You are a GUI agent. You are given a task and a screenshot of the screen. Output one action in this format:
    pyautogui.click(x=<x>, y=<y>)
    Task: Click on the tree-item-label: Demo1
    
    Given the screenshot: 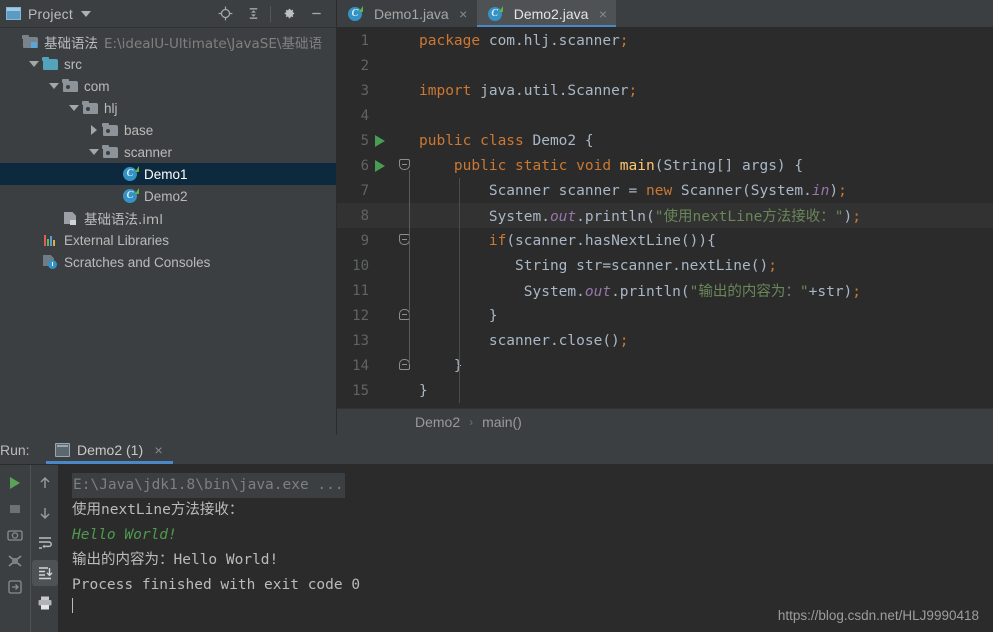 What is the action you would take?
    pyautogui.click(x=166, y=174)
    